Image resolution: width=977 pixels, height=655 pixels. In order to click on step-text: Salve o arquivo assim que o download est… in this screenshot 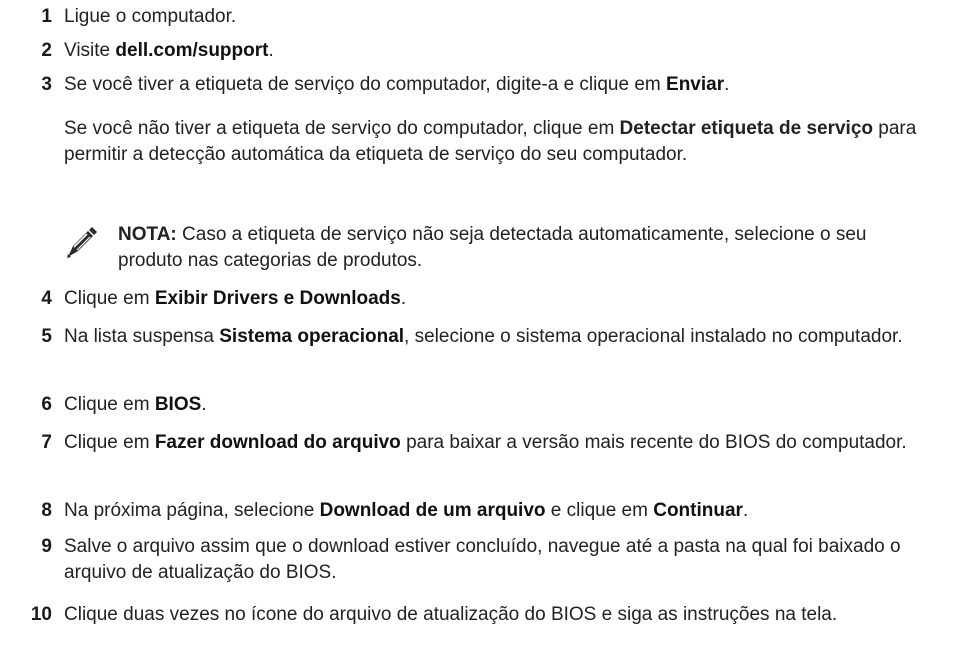, I will do `click(484, 560)`.